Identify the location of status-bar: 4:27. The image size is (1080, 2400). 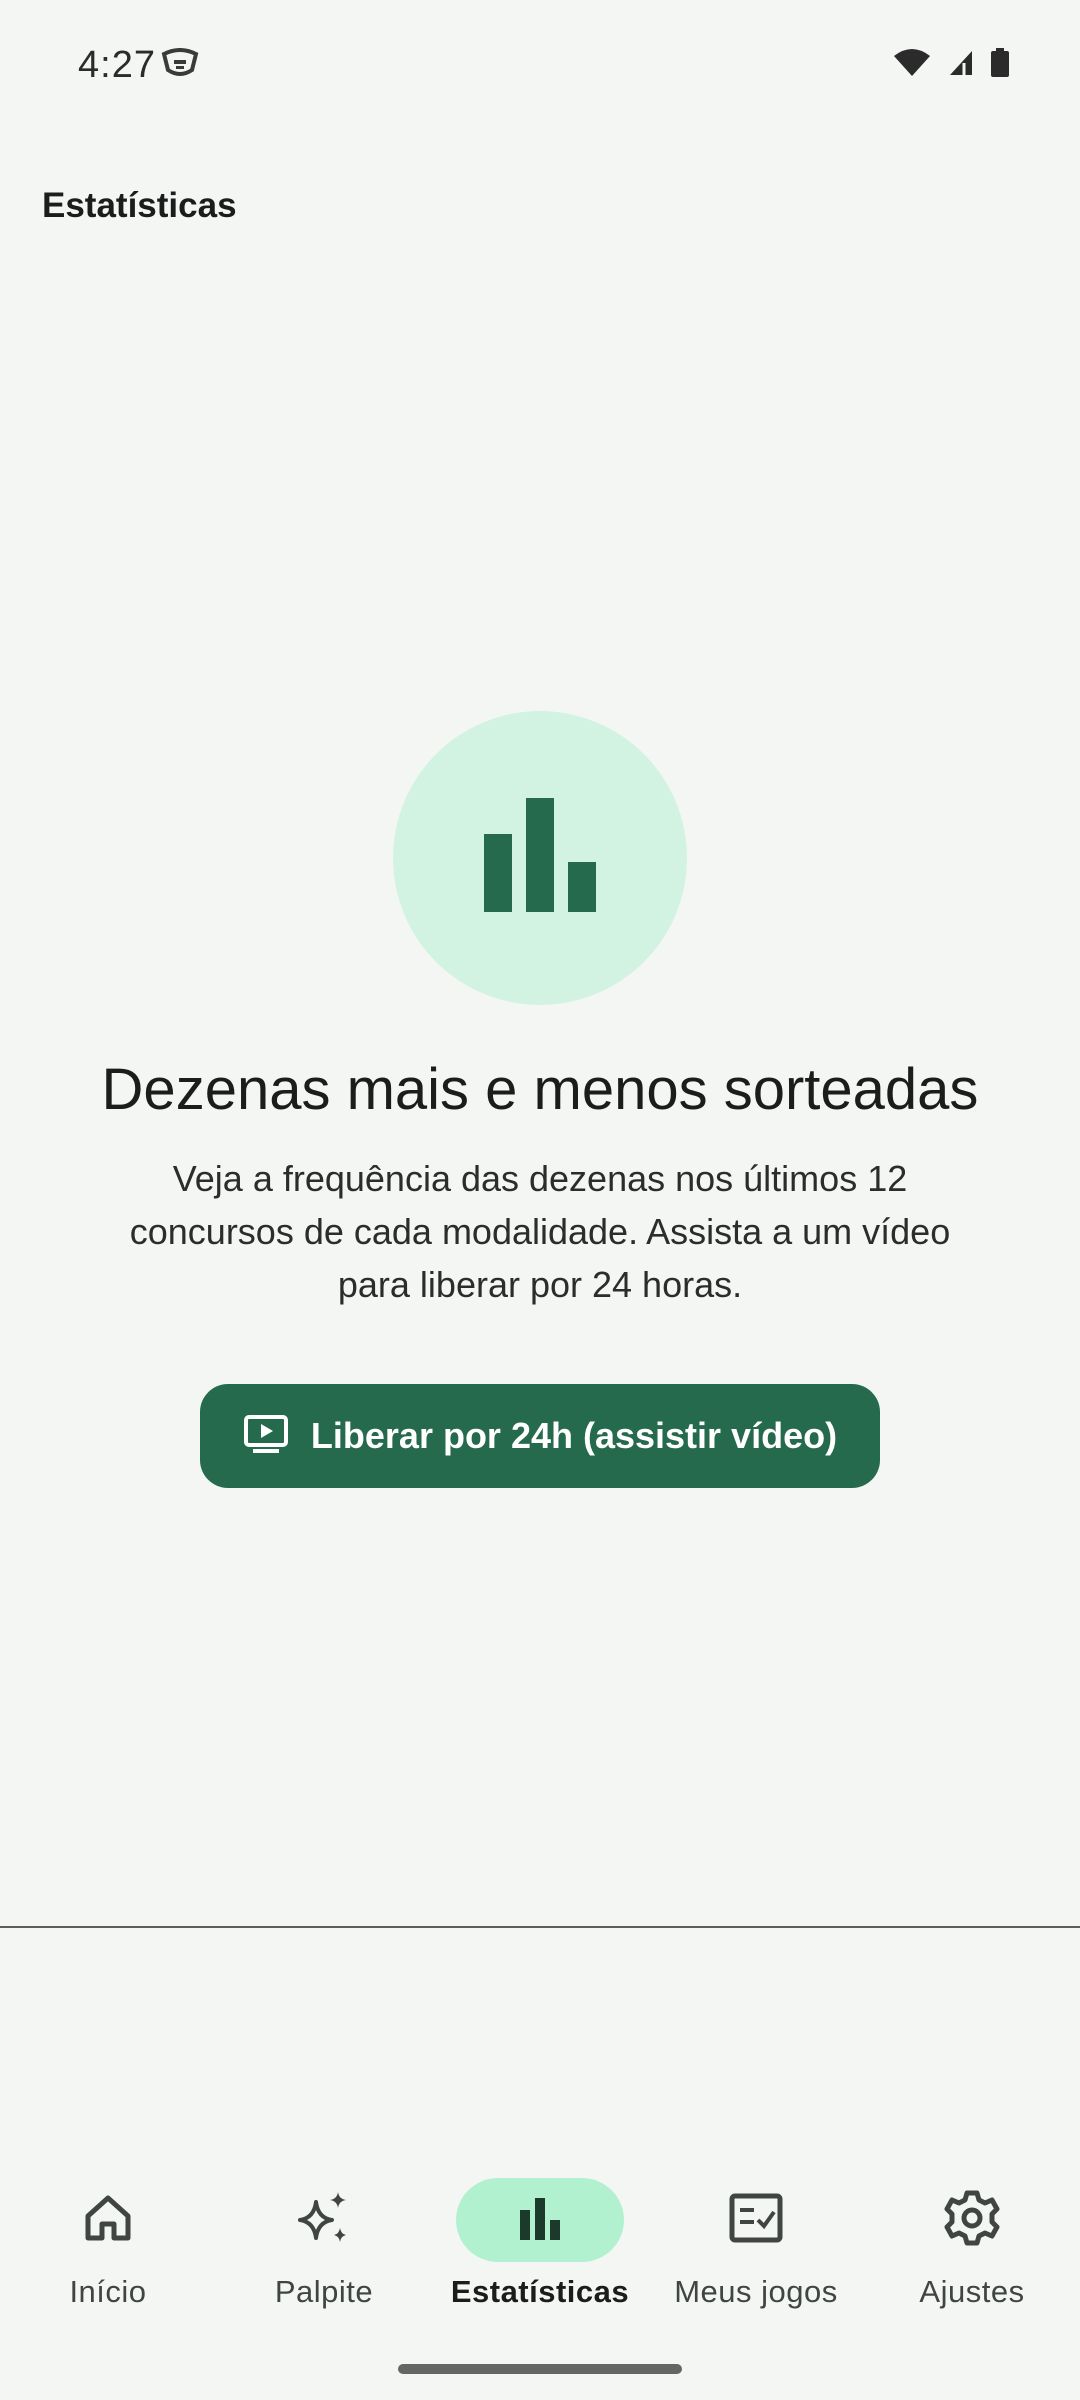
(540, 60).